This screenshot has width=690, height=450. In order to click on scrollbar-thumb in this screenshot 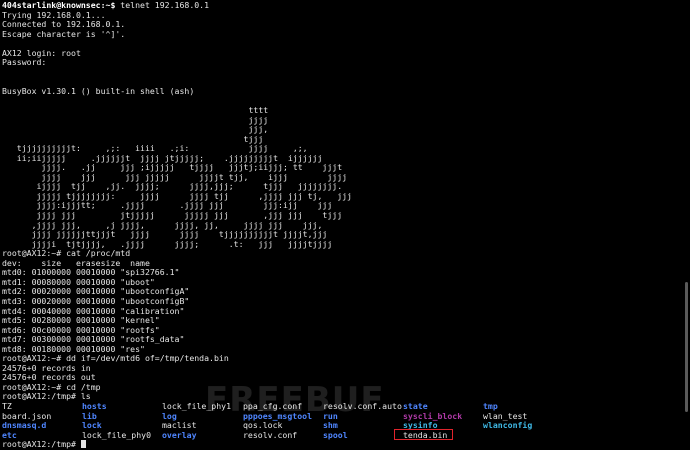, I will do `click(686, 347)`.